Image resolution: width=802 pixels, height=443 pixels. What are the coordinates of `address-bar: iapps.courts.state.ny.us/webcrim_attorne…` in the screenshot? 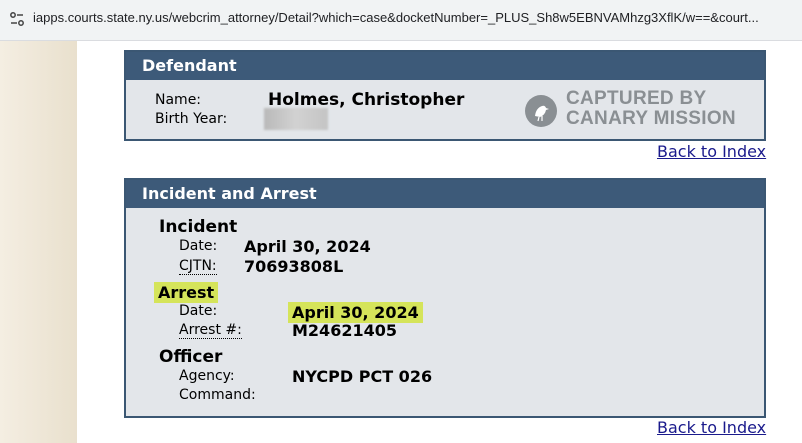 It's located at (401, 20).